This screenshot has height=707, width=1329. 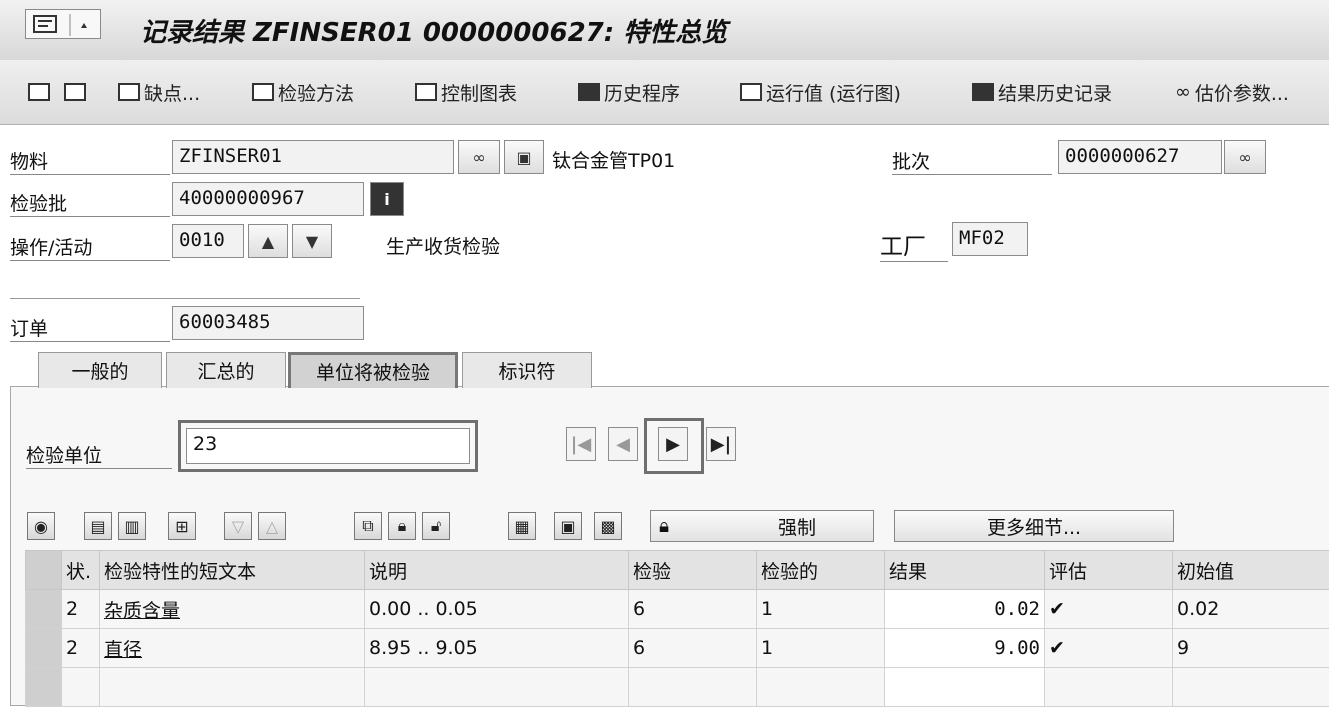 I want to click on column-header: 状., so click(x=81, y=570).